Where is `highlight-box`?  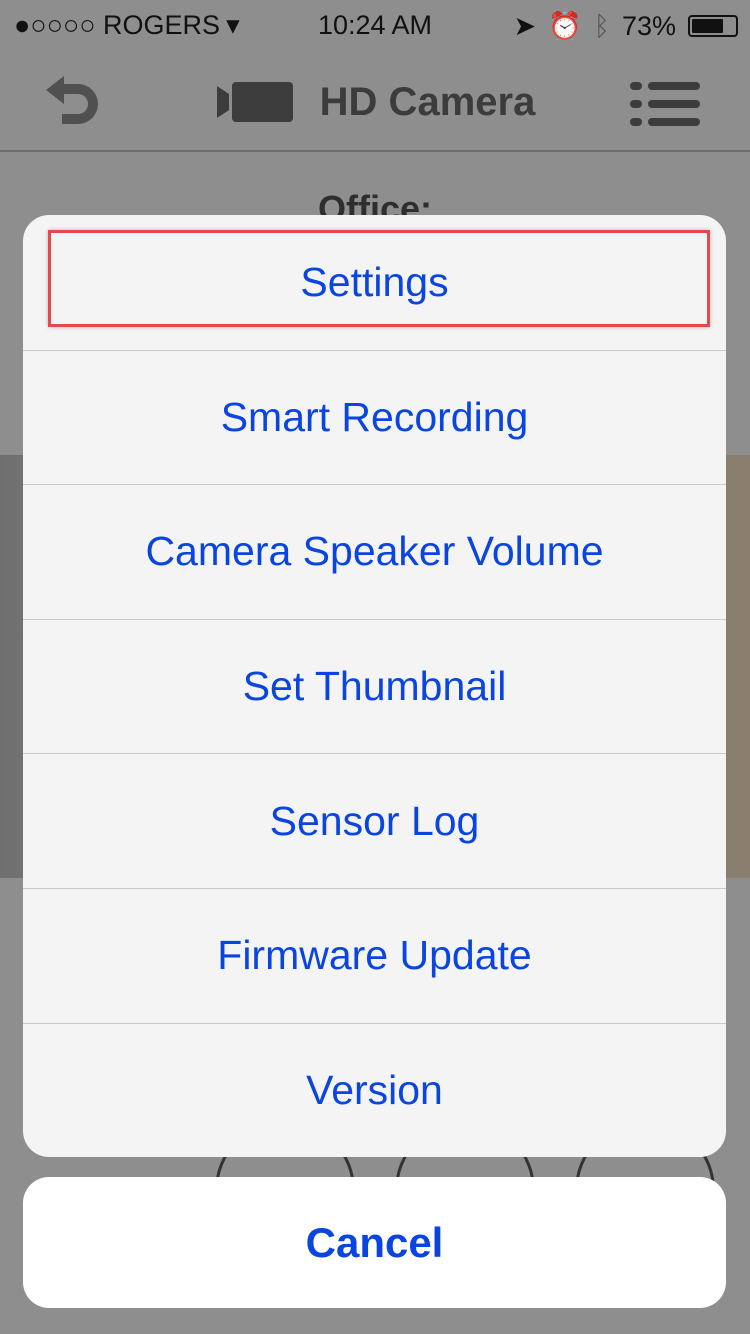
highlight-box is located at coordinates (379, 278).